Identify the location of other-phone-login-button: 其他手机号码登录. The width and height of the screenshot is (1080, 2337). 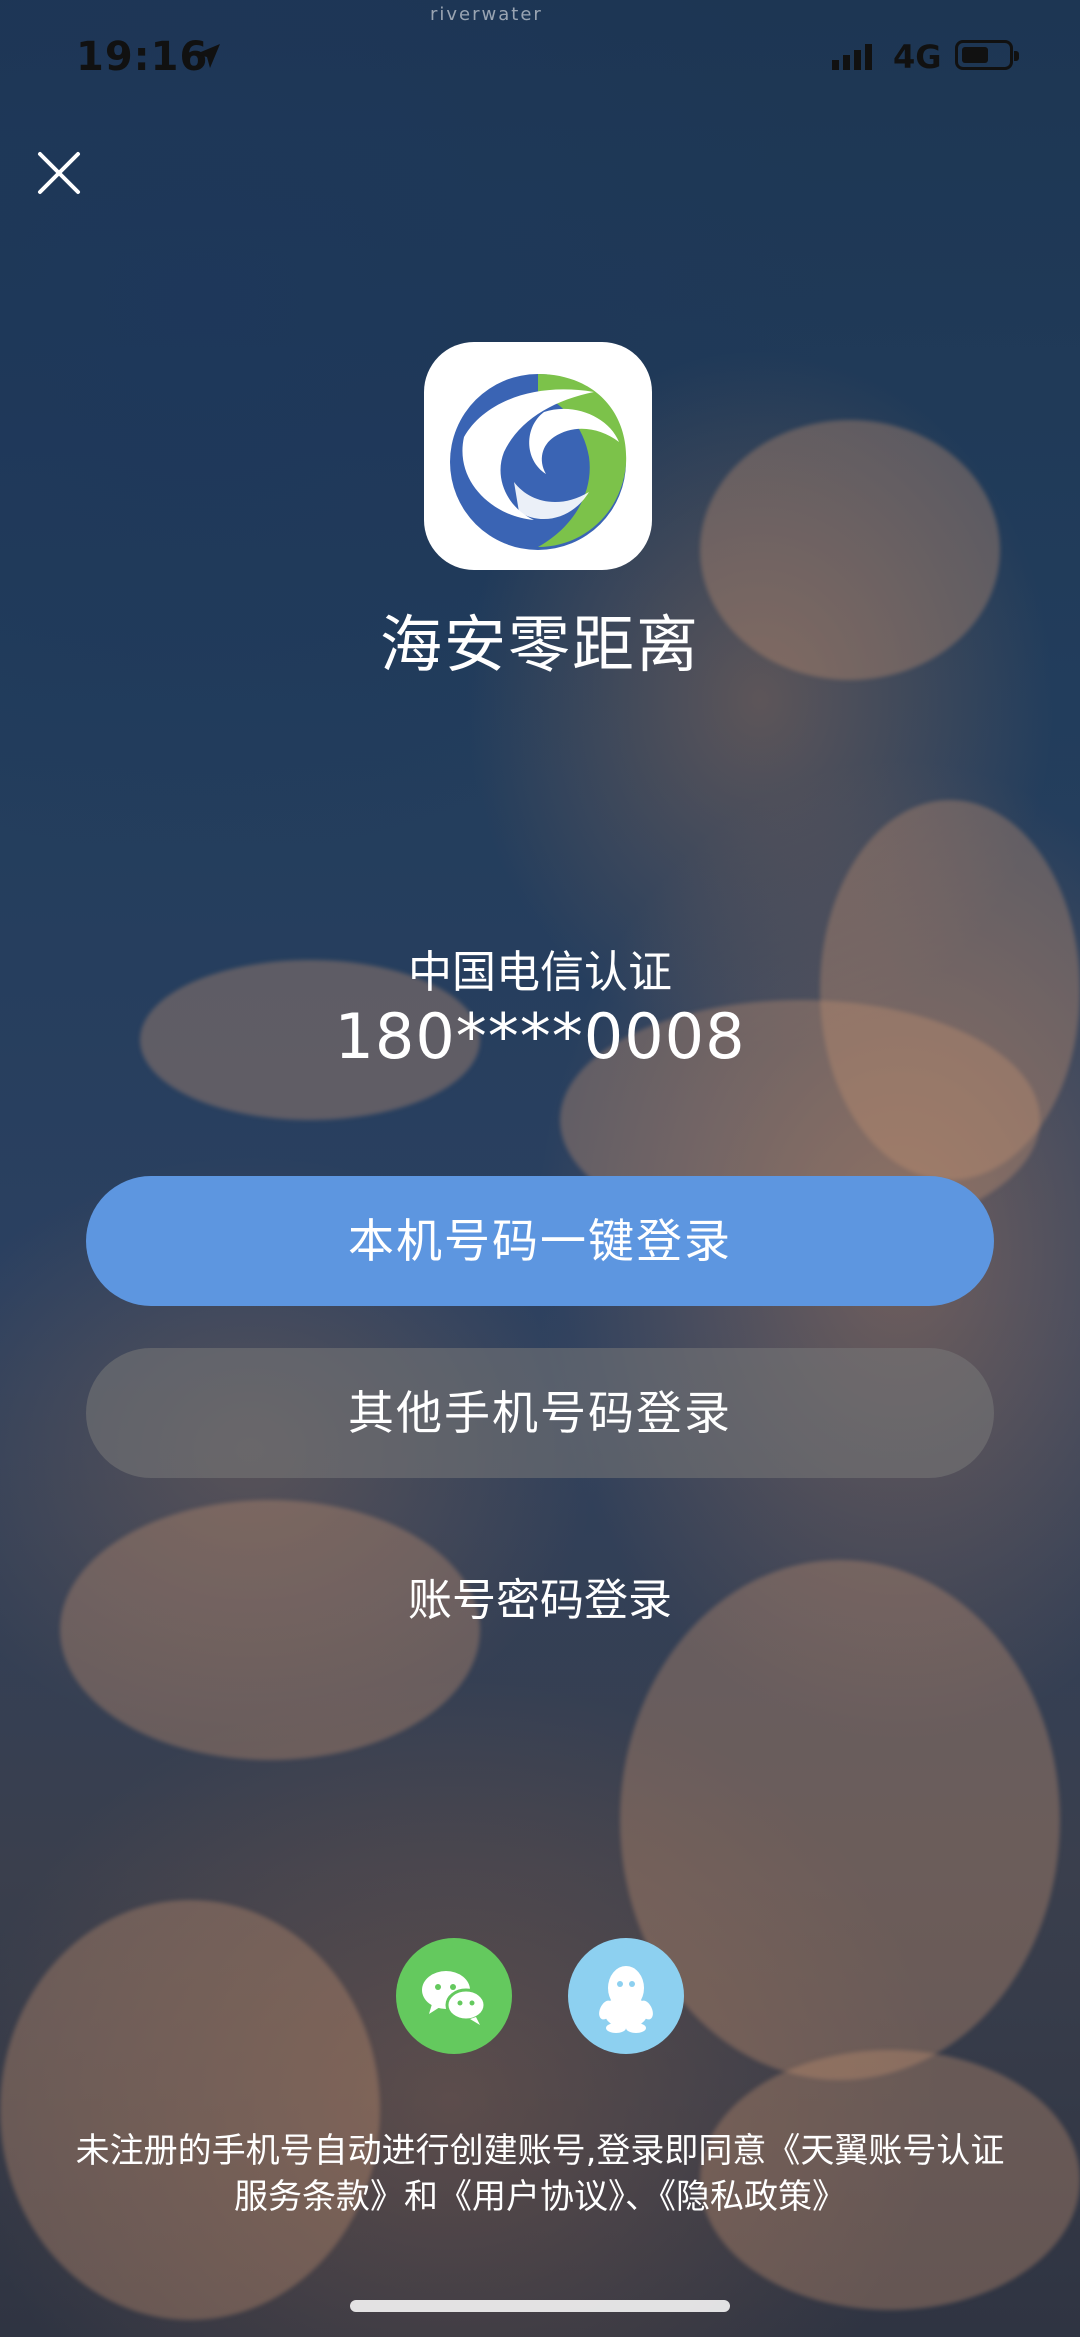
(540, 1413).